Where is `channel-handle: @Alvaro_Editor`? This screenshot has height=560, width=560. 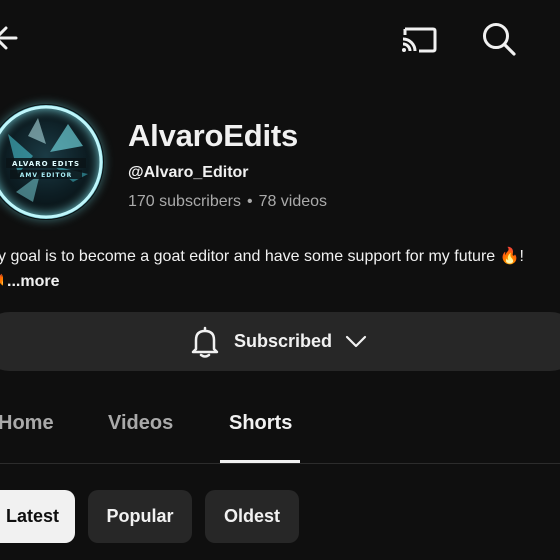 channel-handle: @Alvaro_Editor is located at coordinates (188, 172).